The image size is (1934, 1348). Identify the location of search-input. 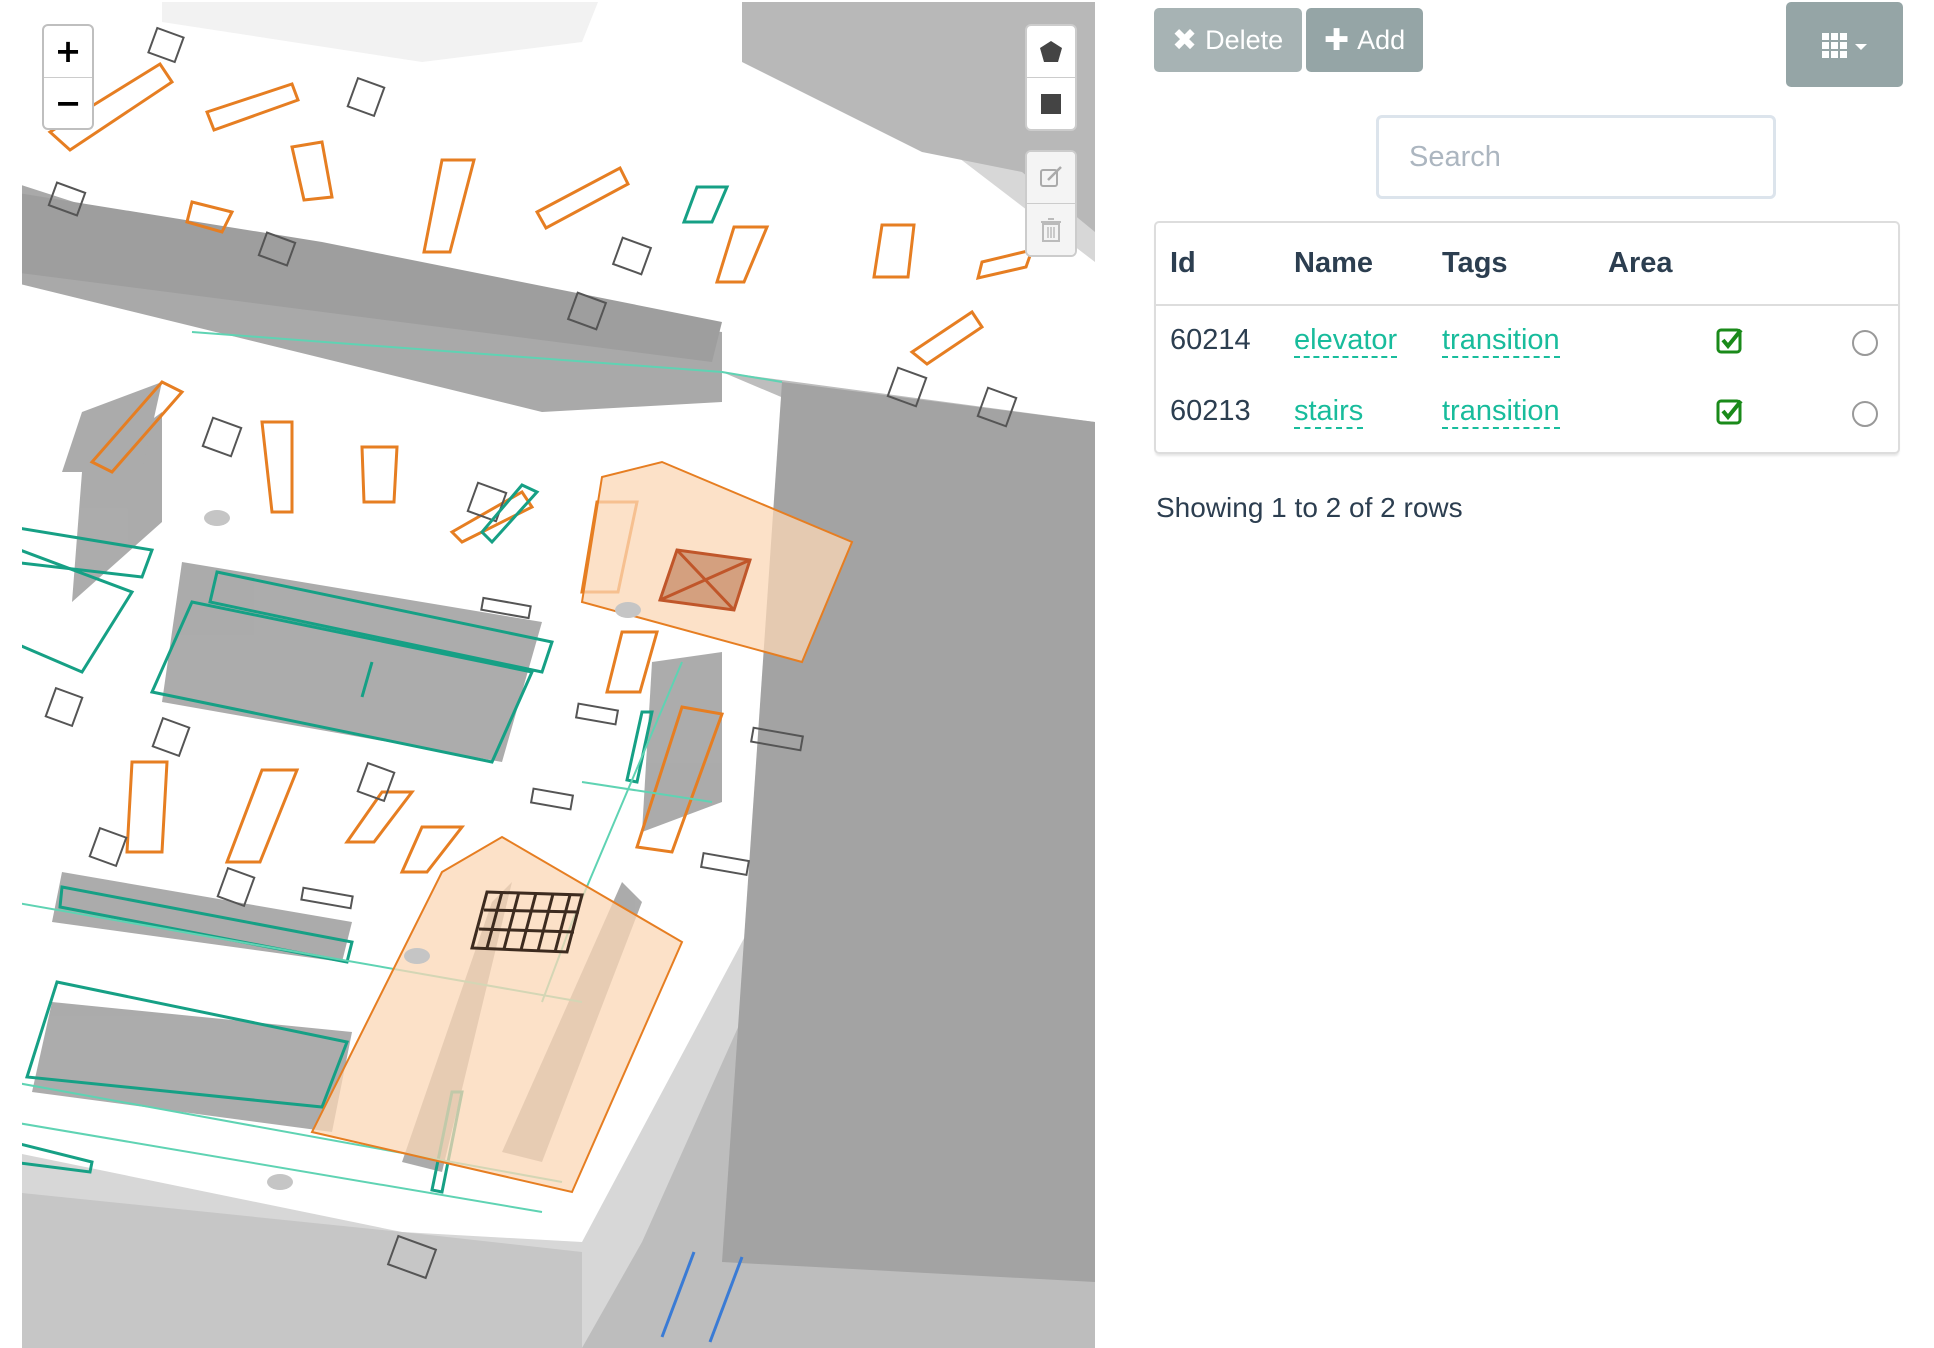
(1576, 157).